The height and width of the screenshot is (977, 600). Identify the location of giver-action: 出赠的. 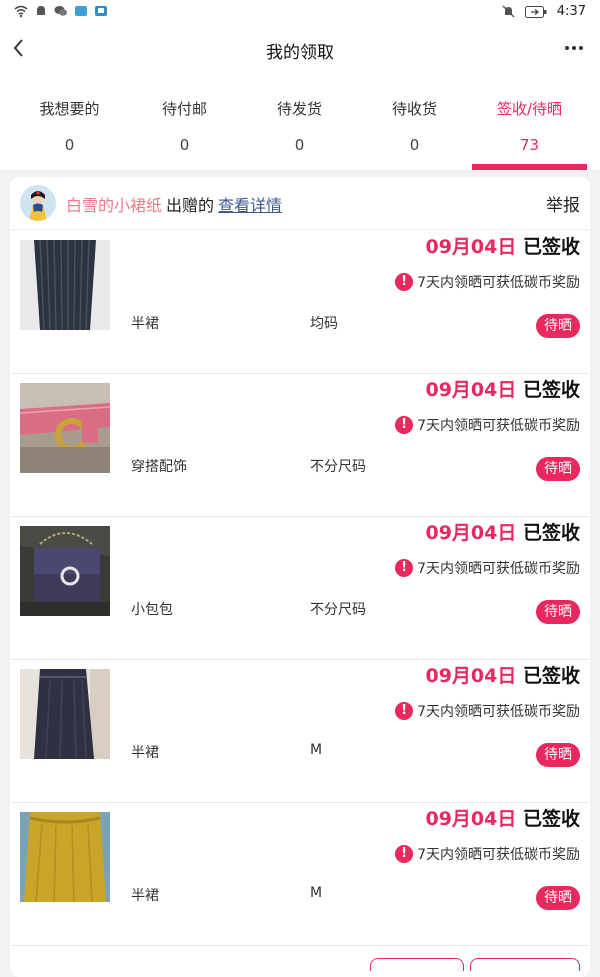
(190, 205).